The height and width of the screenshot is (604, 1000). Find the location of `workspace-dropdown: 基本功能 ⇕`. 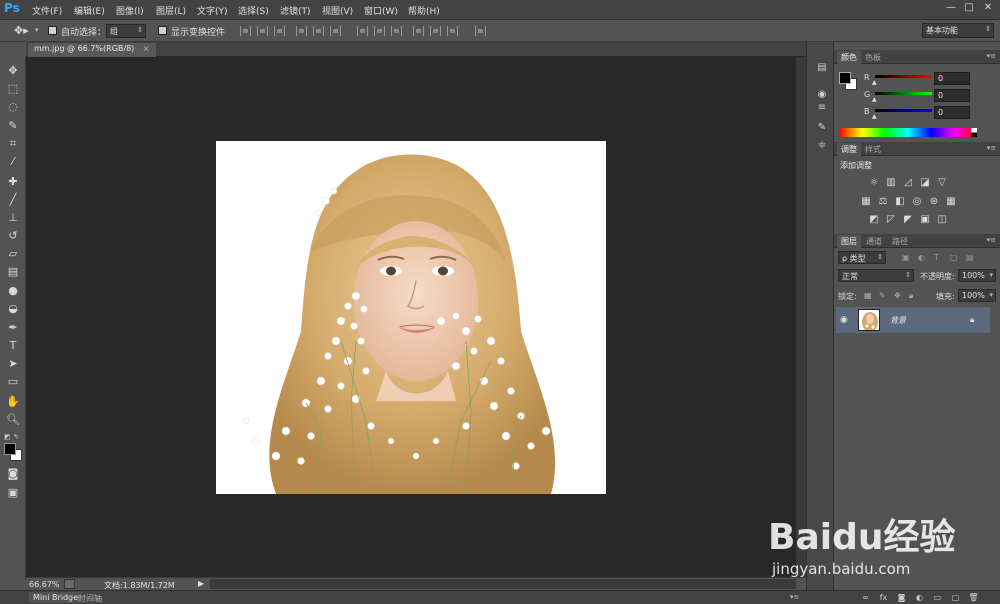

workspace-dropdown: 基本功能 ⇕ is located at coordinates (958, 30).